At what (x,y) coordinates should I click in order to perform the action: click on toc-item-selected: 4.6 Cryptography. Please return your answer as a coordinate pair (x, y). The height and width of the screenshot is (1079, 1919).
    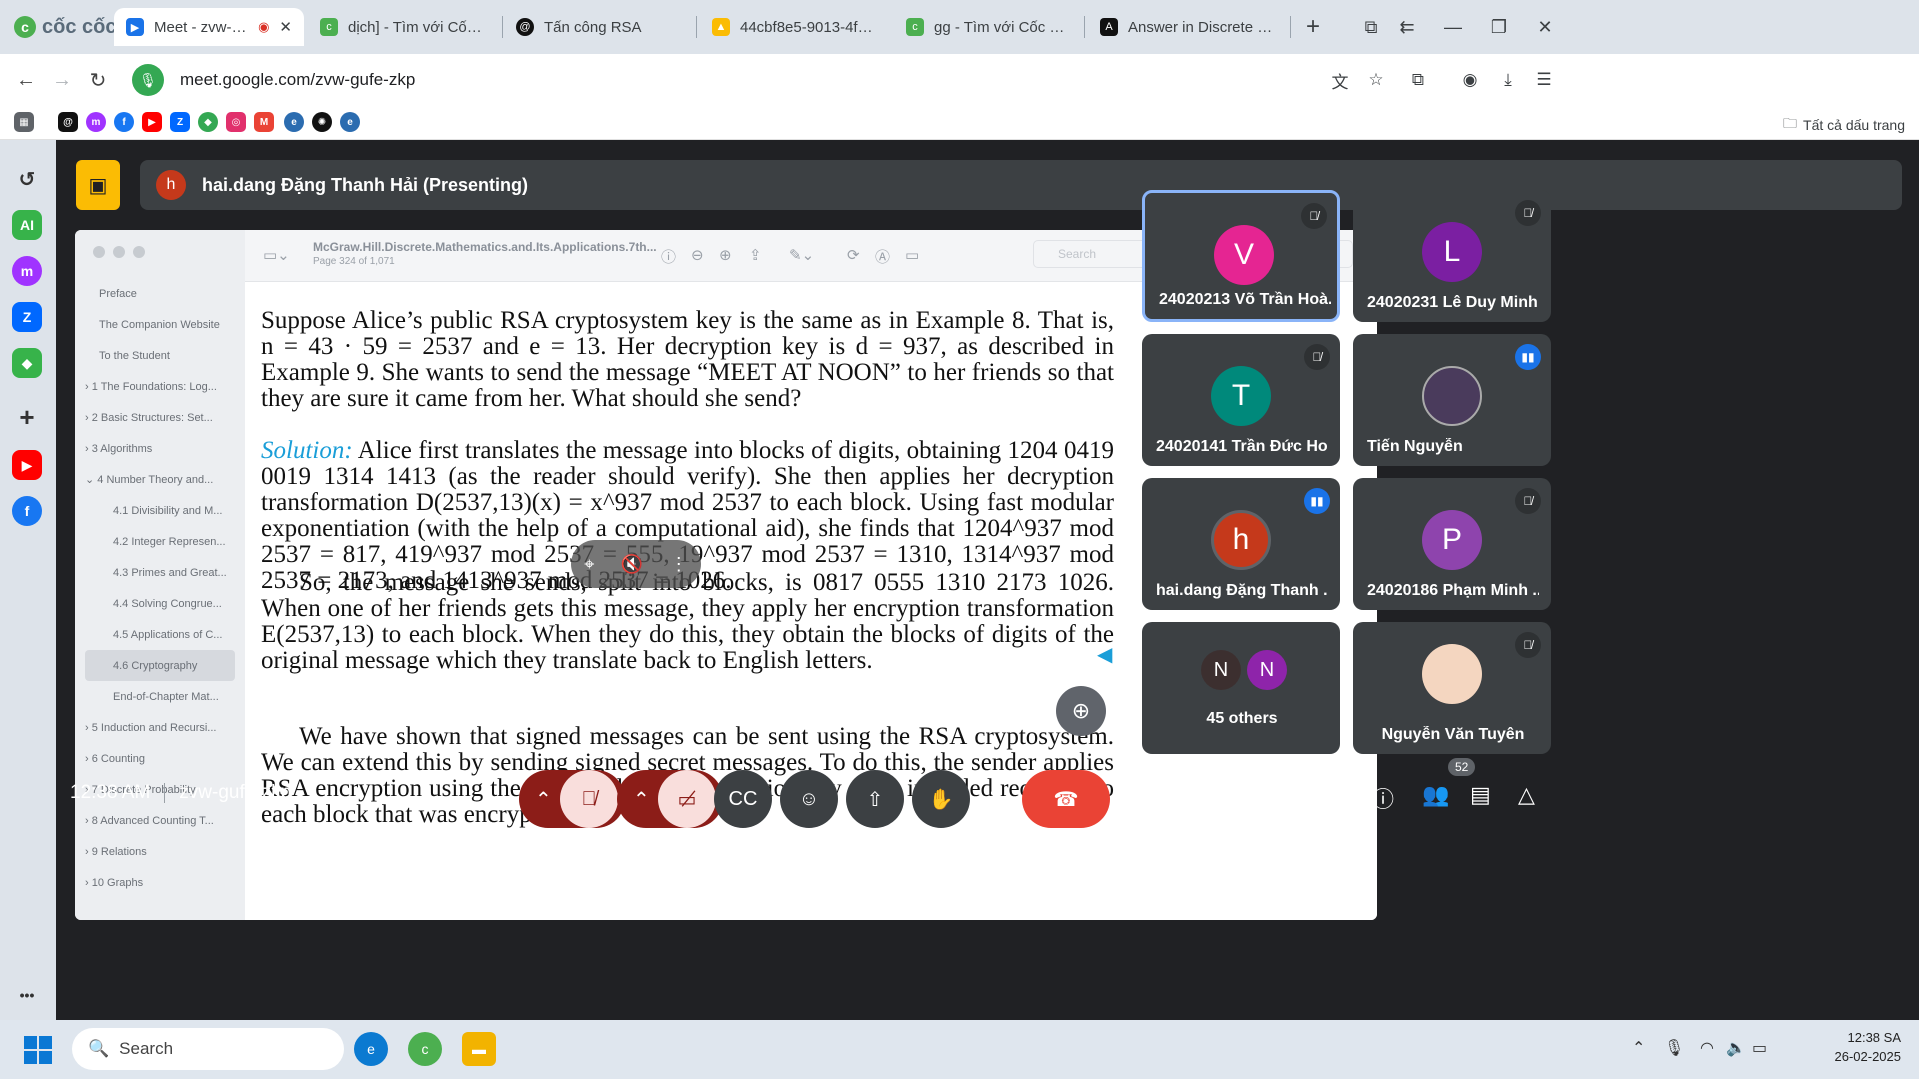
    Looking at the image, I should click on (160, 665).